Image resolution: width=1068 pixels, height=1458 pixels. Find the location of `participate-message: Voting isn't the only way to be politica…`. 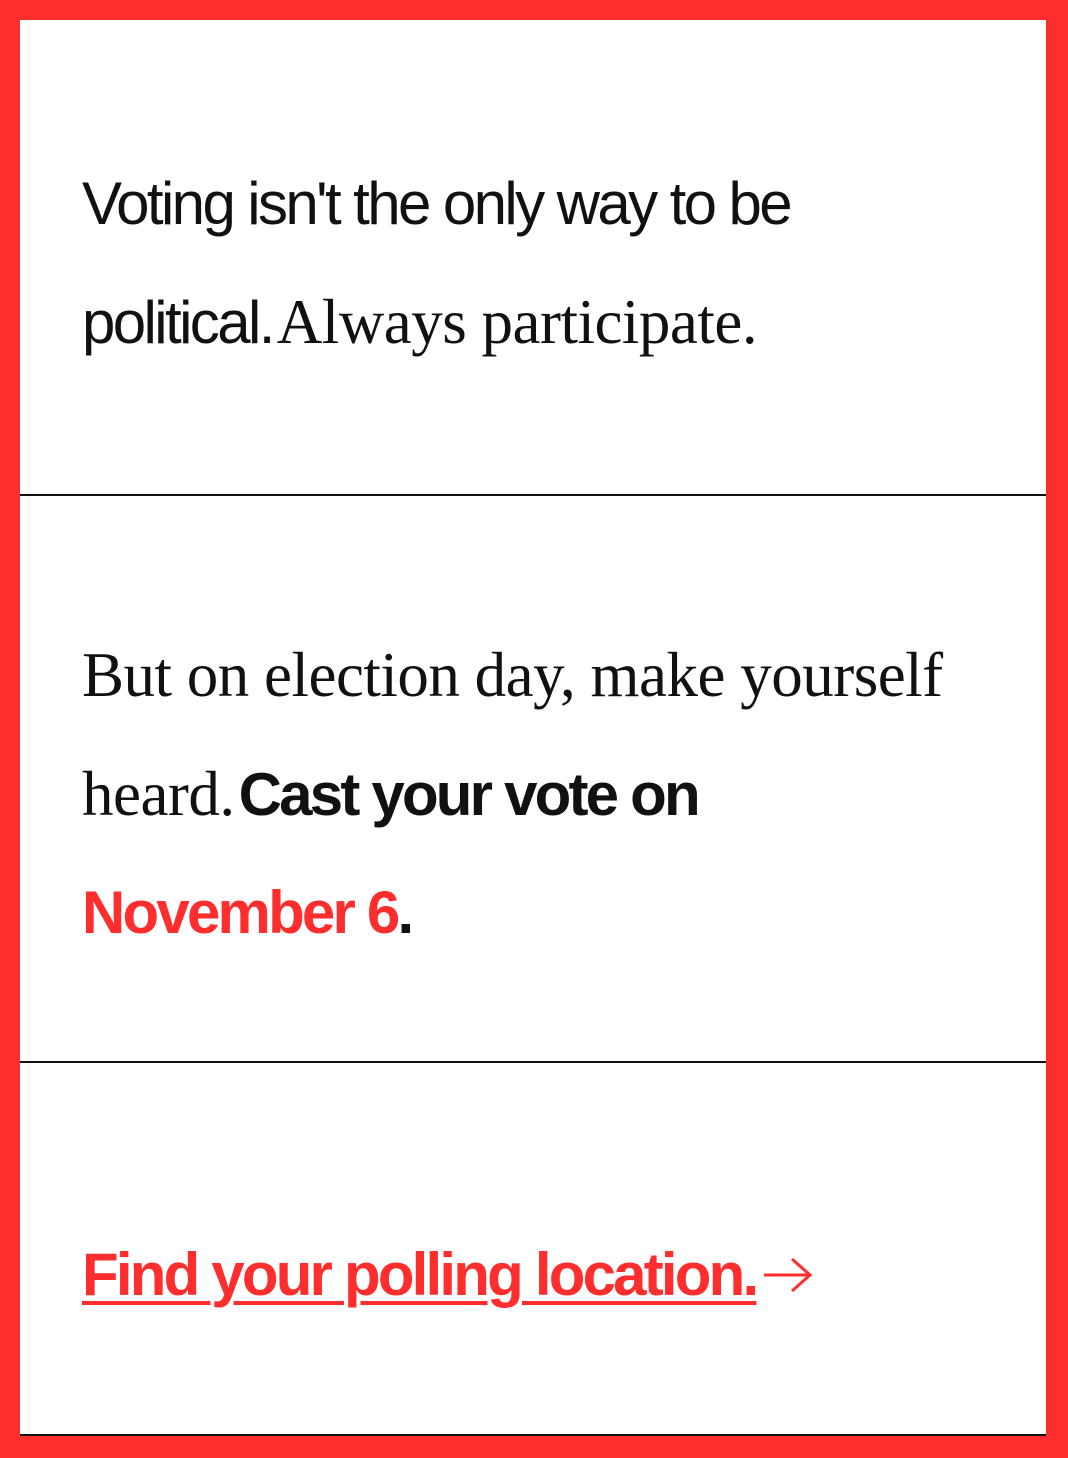

participate-message: Voting isn't the only way to be politica… is located at coordinates (532, 271).